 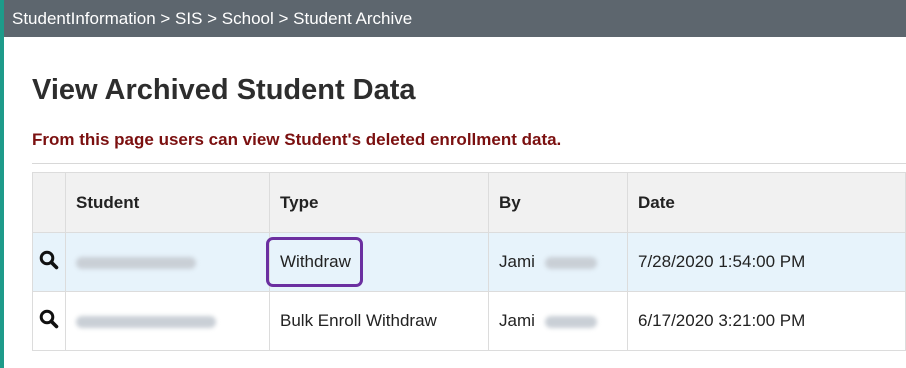 I want to click on type-cell: Bulk Enroll Withdraw, so click(x=379, y=321).